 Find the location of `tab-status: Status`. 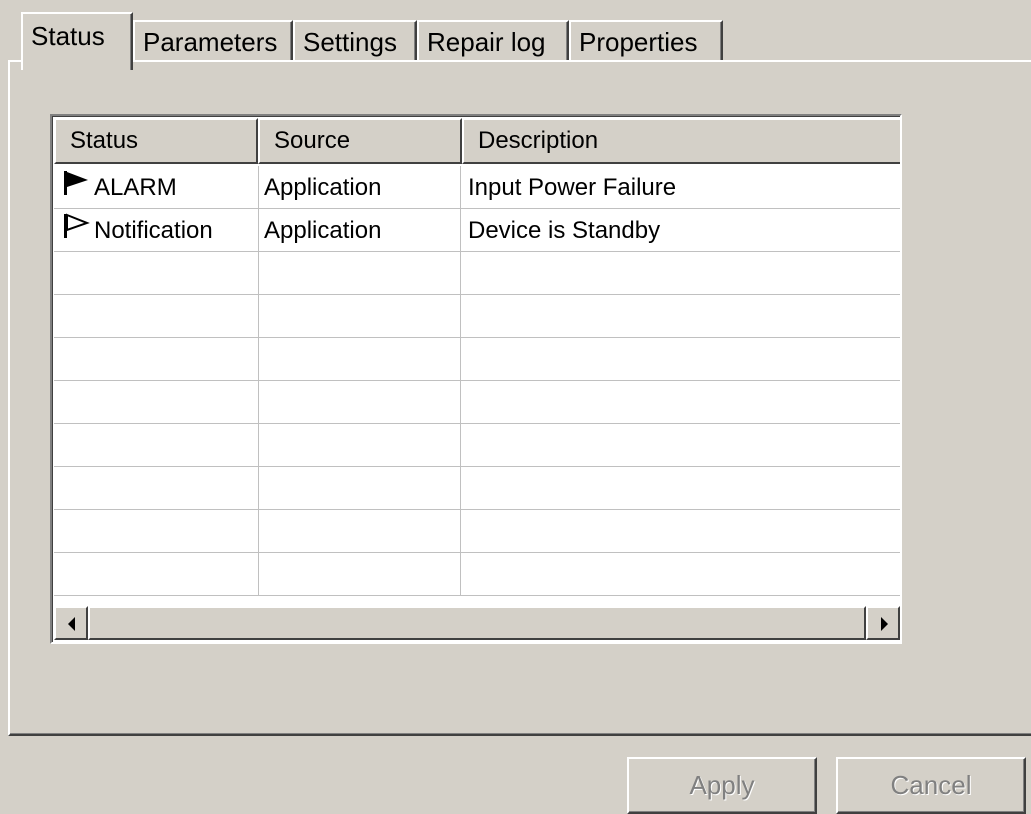

tab-status: Status is located at coordinates (77, 41).